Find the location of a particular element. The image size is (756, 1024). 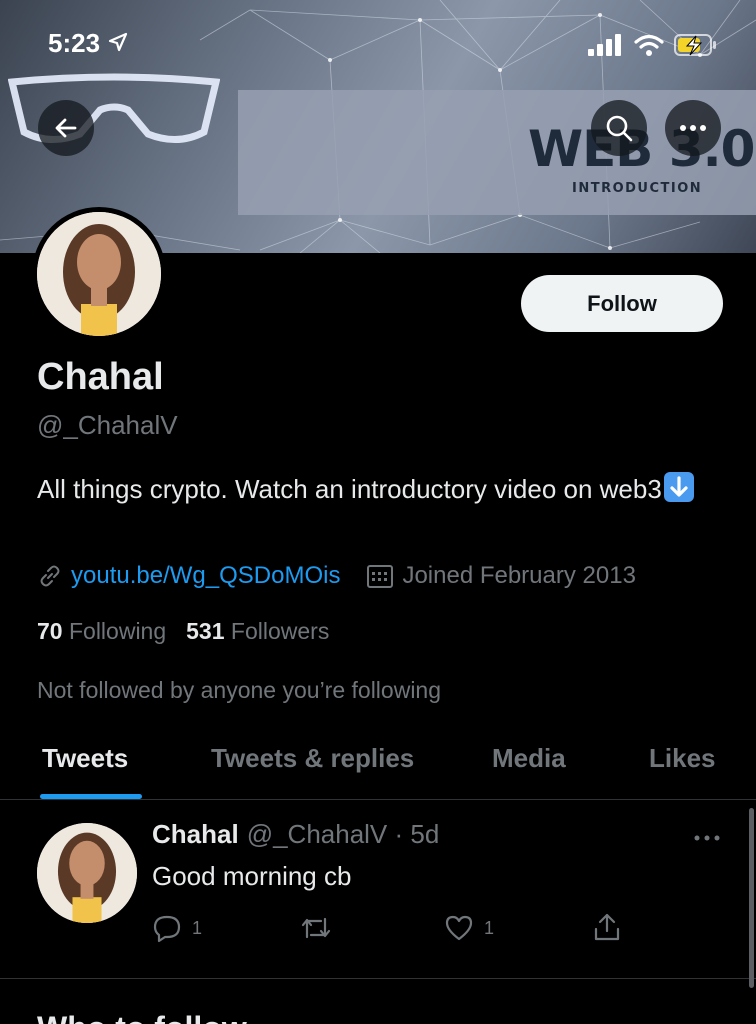

down-arrow-emoji-icon is located at coordinates (678, 487).